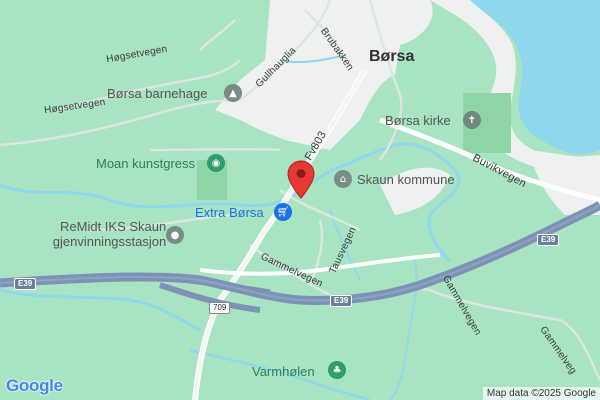 The image size is (600, 400). What do you see at coordinates (418, 120) in the screenshot?
I see `poi-label-borsa-kirke: Børsa kirke` at bounding box center [418, 120].